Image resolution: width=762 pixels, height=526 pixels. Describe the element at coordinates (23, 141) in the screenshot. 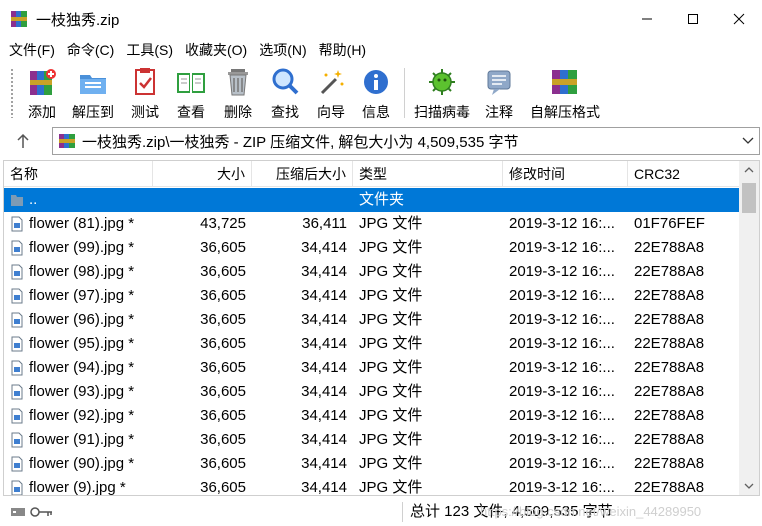

I see `up-one-level-button` at that location.